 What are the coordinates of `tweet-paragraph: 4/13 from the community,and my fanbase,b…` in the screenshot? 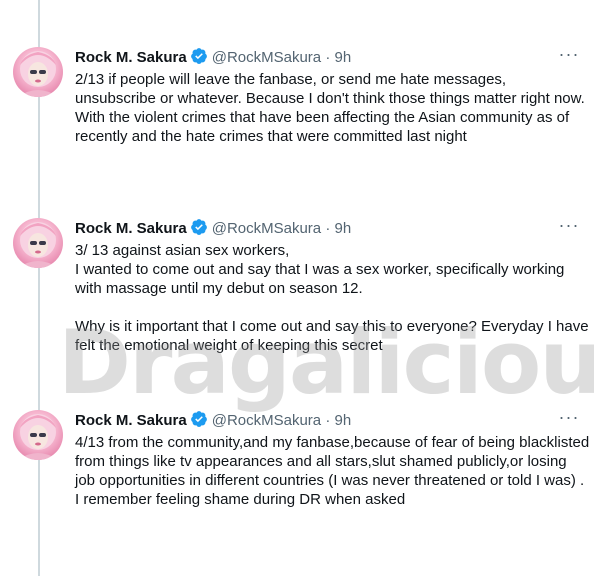 It's located at (332, 471).